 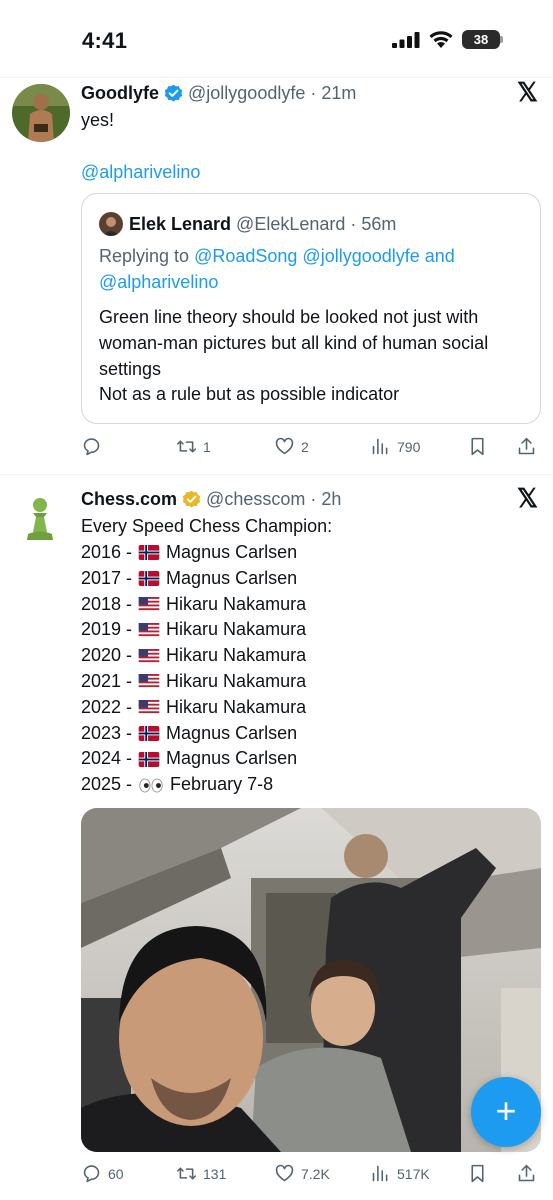 I want to click on cellular-signal-icon, so click(x=406, y=40).